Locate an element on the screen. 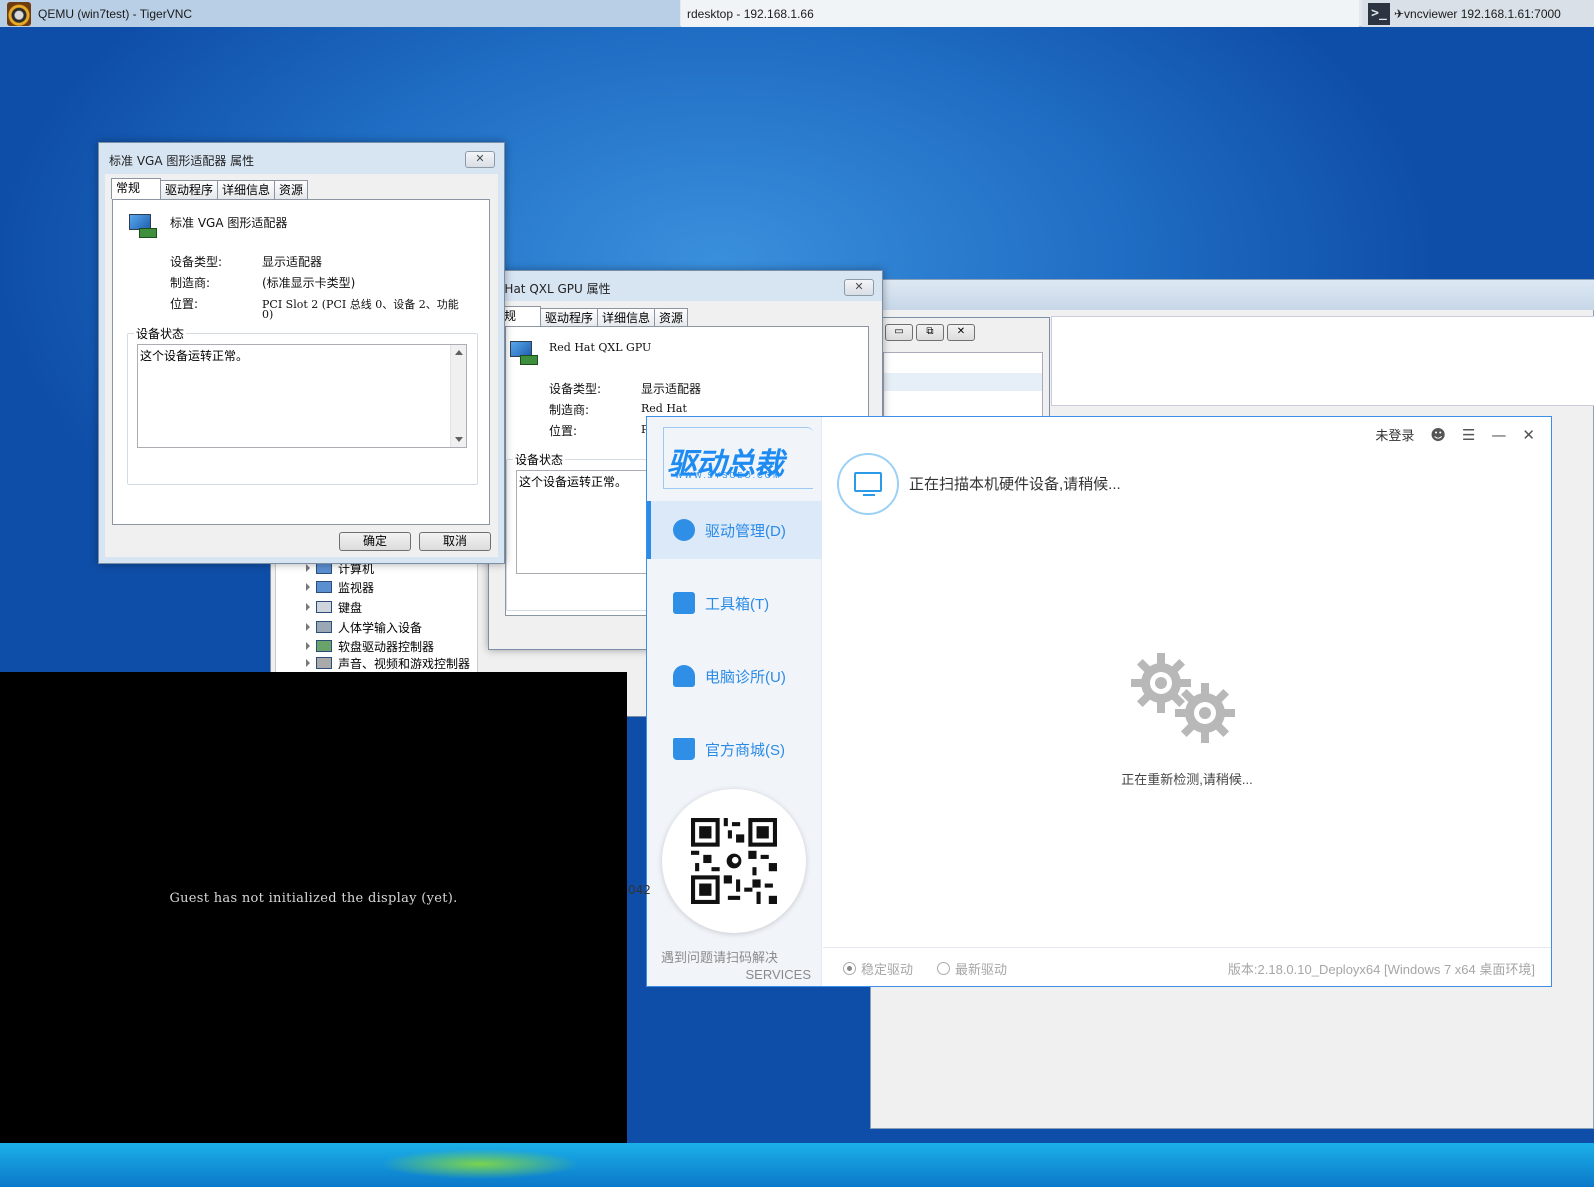 Image resolution: width=1594 pixels, height=1187 pixels. tab-general: 规 is located at coordinates (520, 316).